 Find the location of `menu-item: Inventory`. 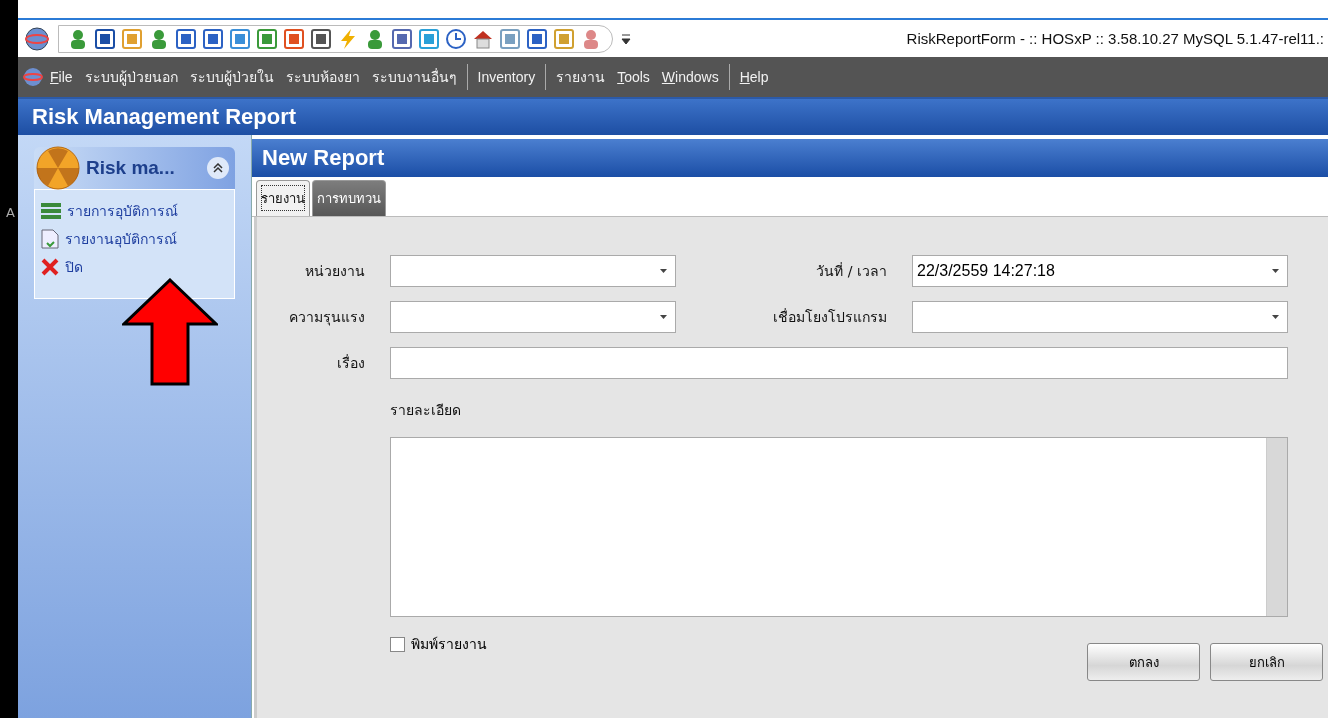

menu-item: Inventory is located at coordinates (506, 77).